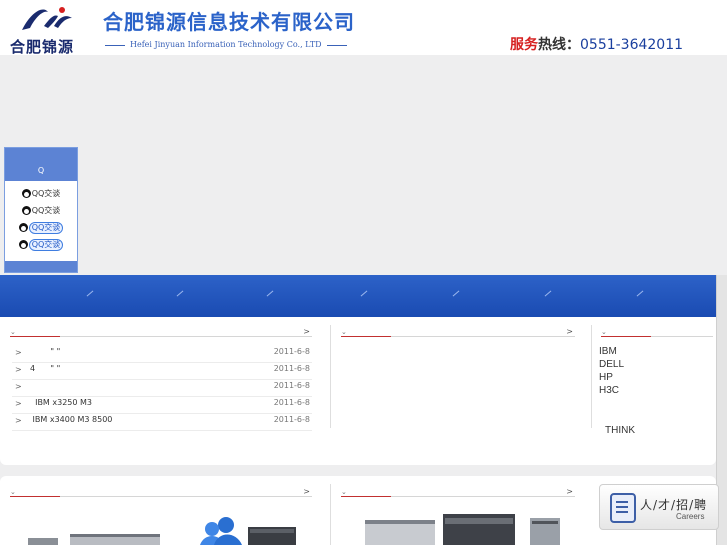 This screenshot has height=545, width=727. I want to click on rack-server-image, so click(465, 522).